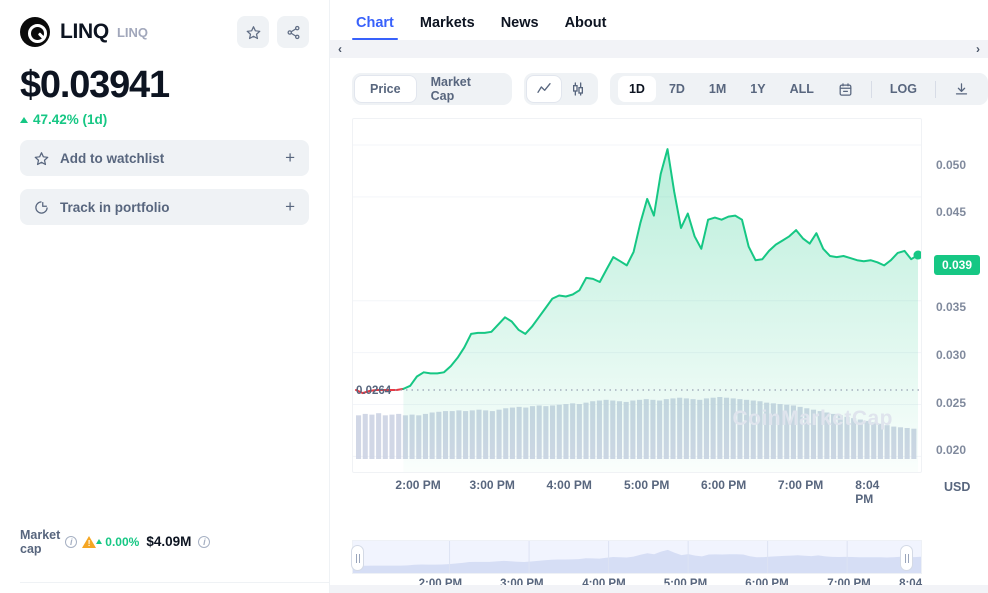 Image resolution: width=988 pixels, height=593 pixels. I want to click on tab-scroll-bar: ‹ ›, so click(659, 49).